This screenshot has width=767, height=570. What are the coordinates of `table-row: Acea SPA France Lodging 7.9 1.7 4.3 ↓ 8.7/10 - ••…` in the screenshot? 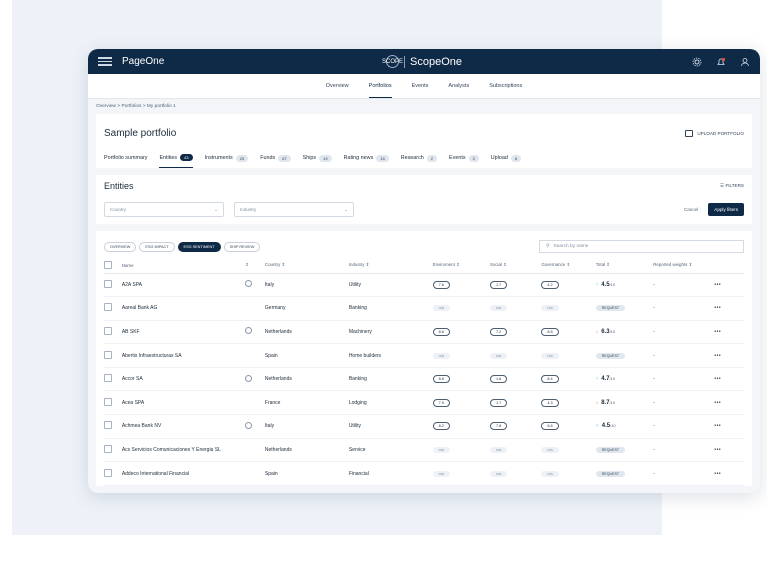 It's located at (424, 403).